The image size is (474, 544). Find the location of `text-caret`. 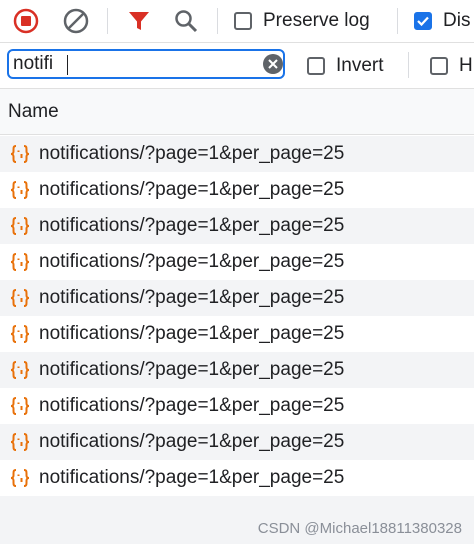

text-caret is located at coordinates (67, 65).